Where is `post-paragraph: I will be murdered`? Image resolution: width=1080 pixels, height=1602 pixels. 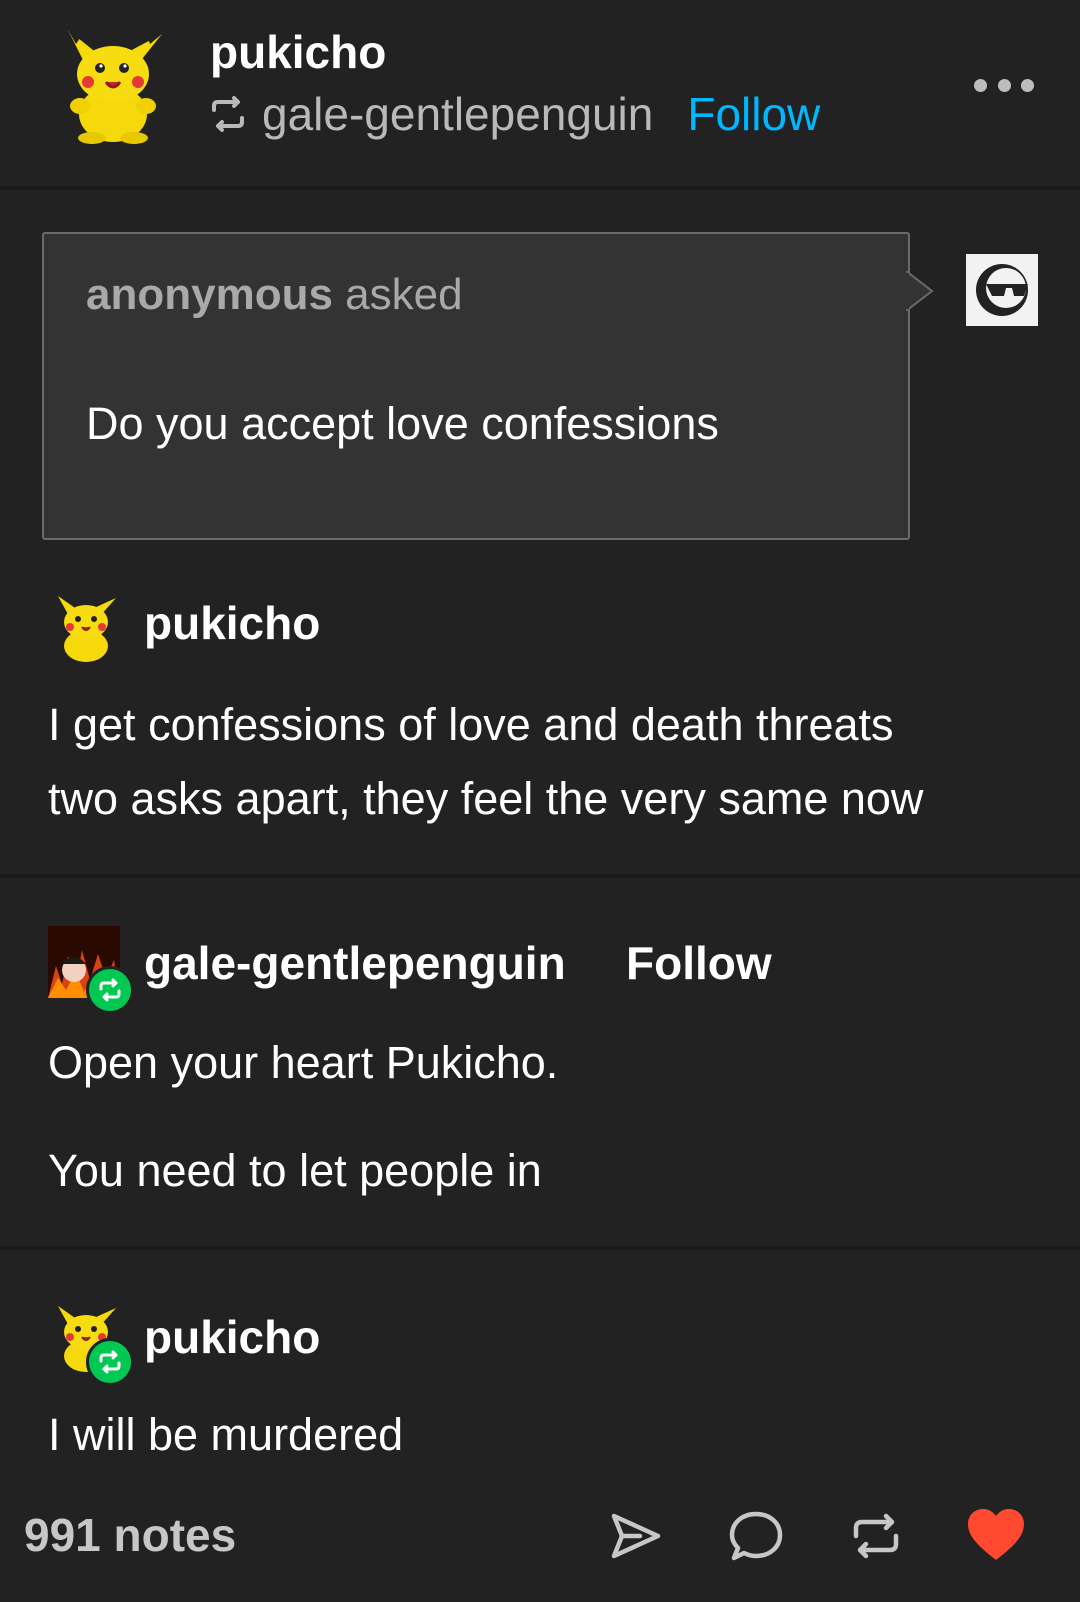
post-paragraph: I will be murdered is located at coordinates (226, 1434).